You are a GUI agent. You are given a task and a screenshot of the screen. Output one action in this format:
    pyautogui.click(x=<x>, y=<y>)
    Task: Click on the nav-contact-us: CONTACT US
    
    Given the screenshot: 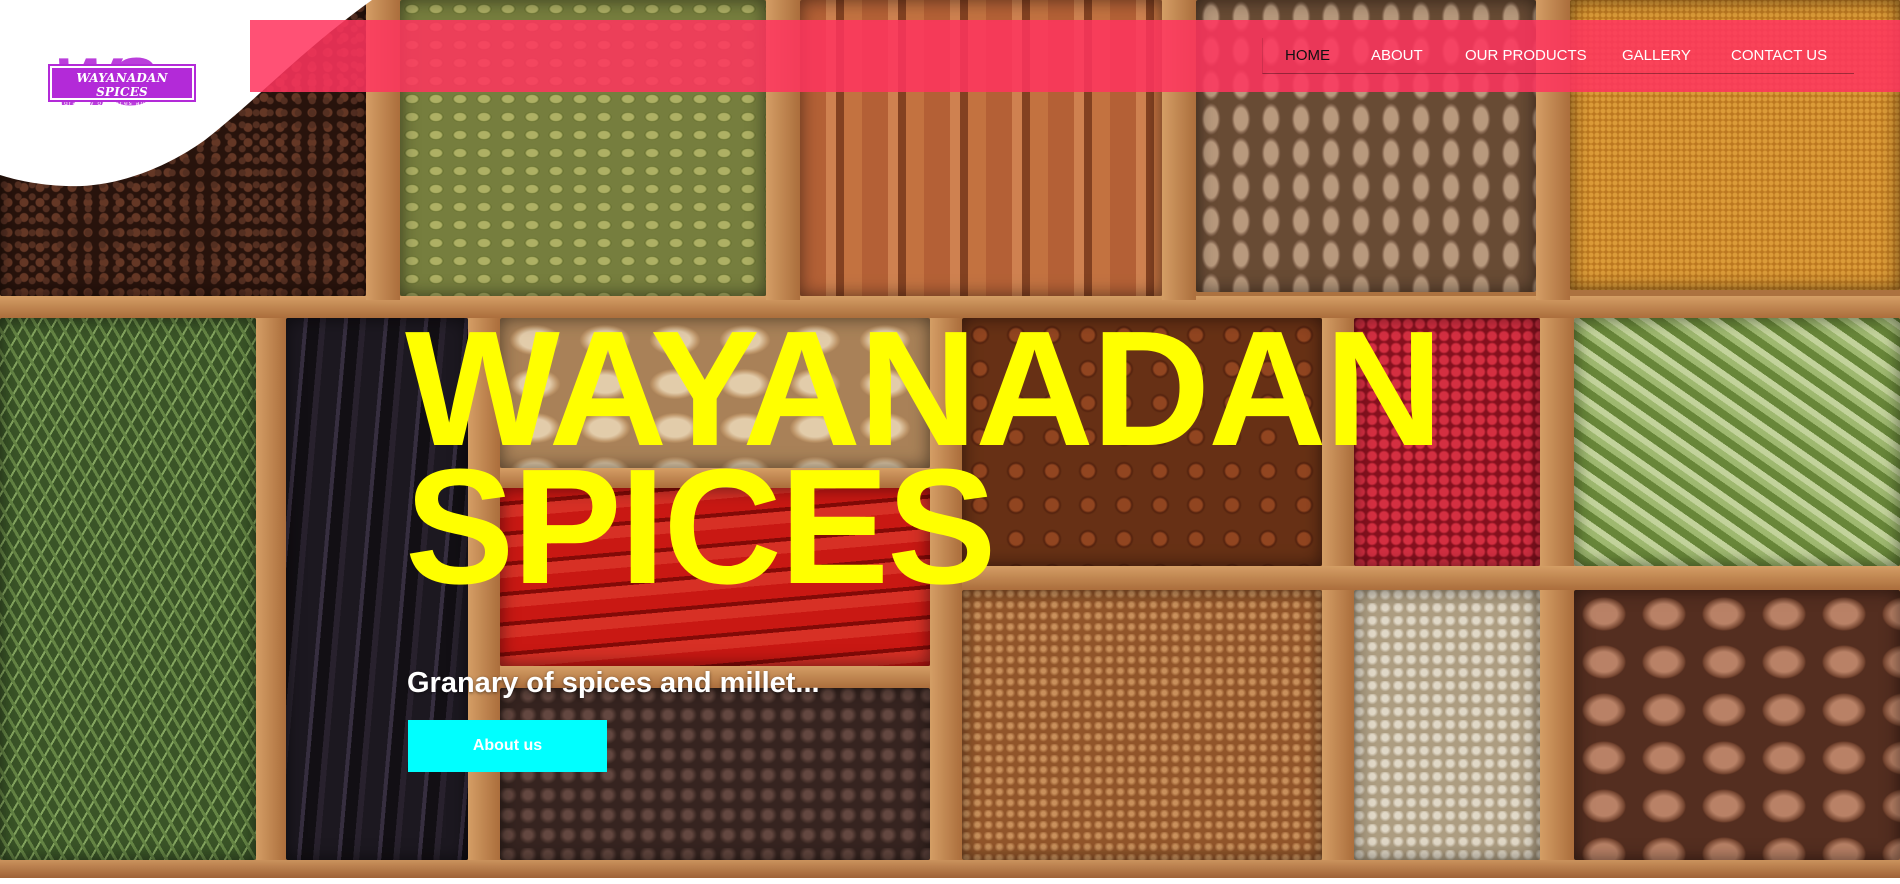 What is the action you would take?
    pyautogui.click(x=1779, y=56)
    